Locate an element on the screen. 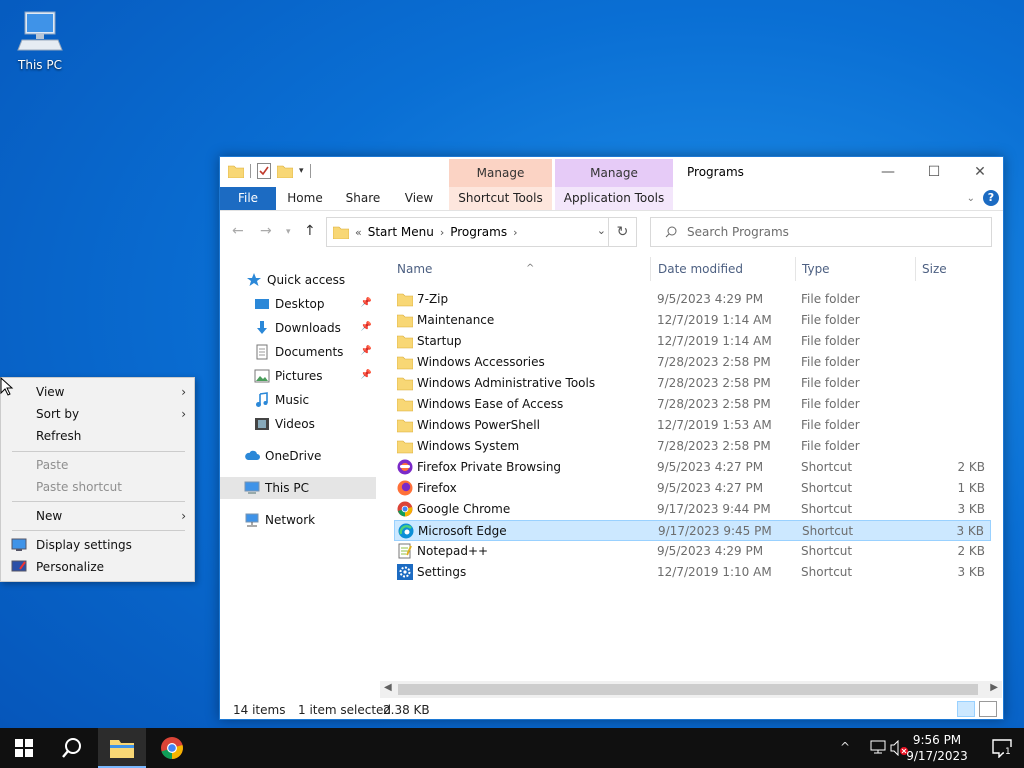 This screenshot has width=1024, height=768. file-name: Maintenance is located at coordinates (456, 320).